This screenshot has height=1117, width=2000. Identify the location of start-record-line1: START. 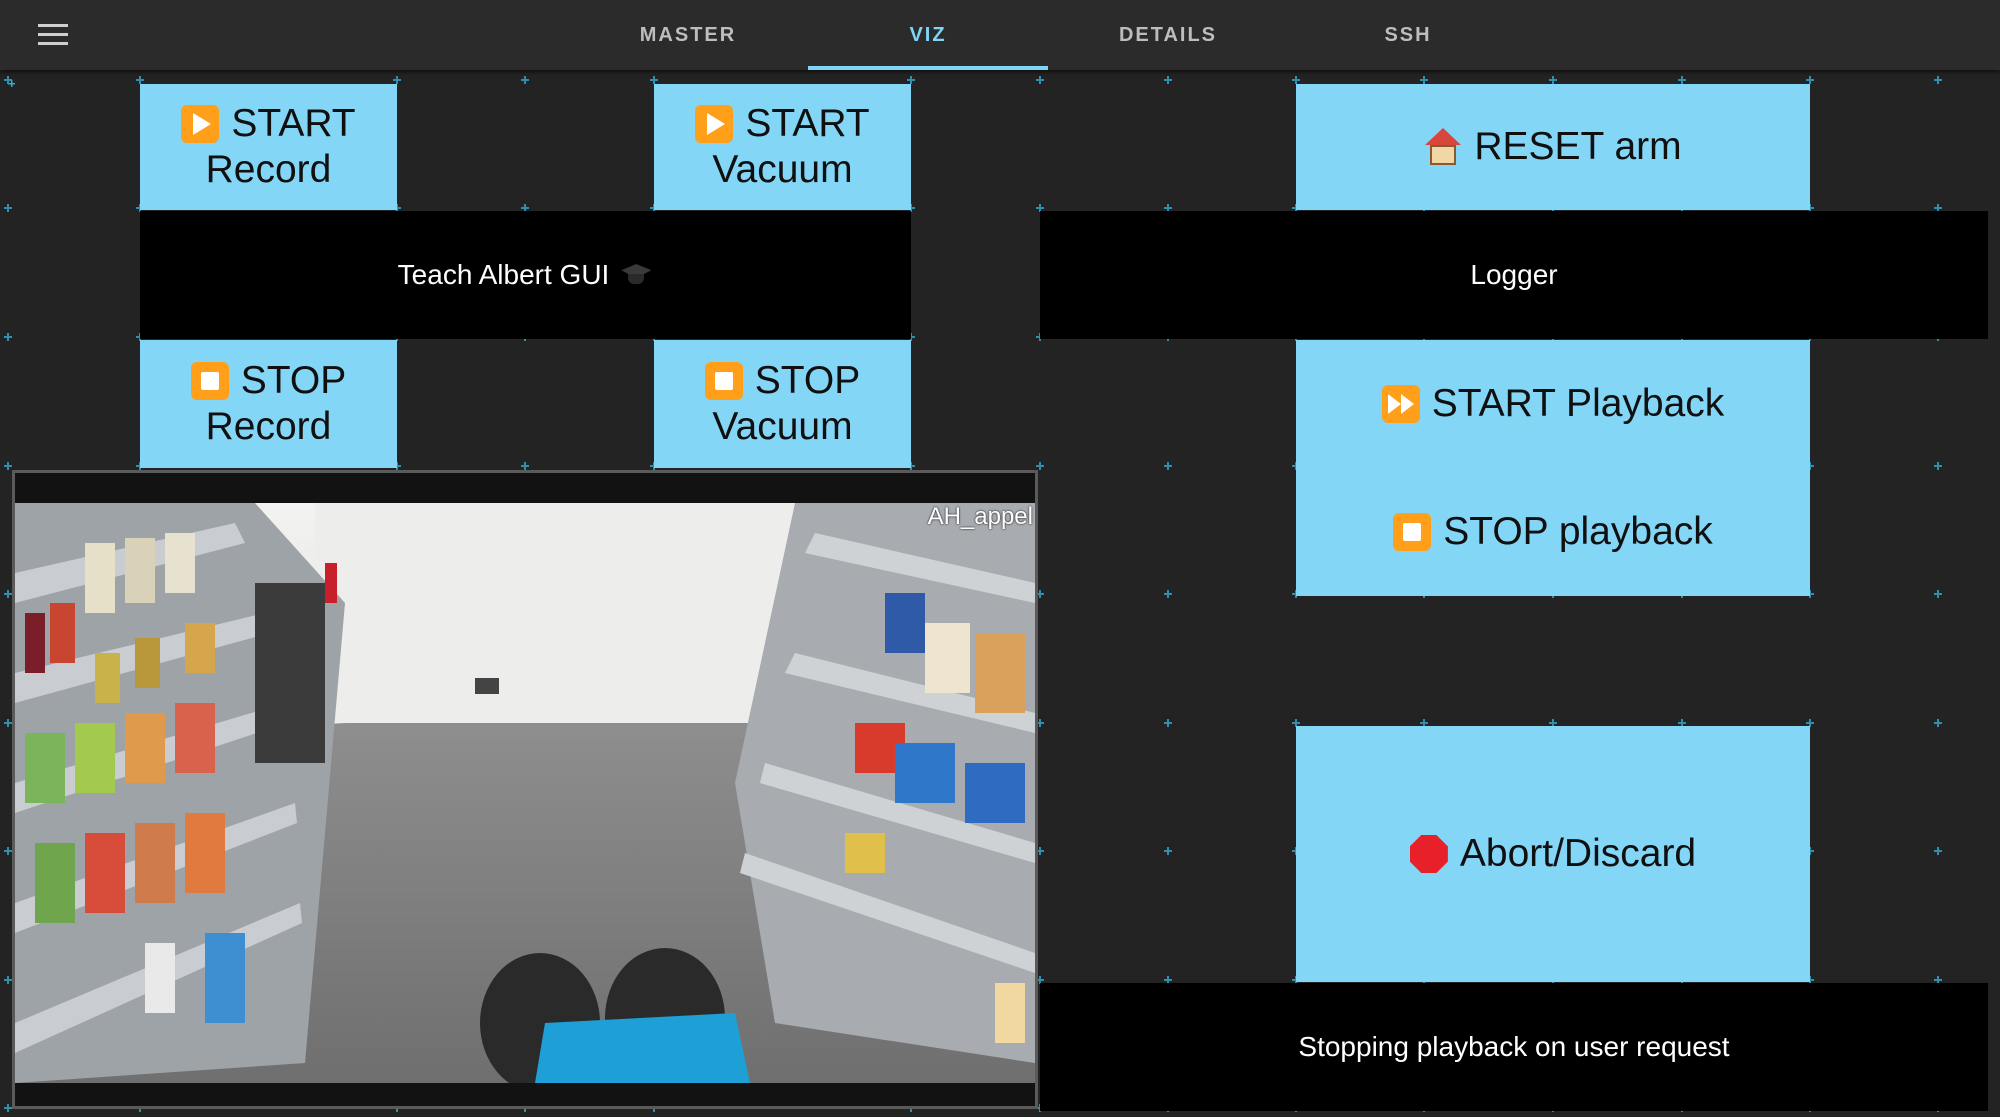
(293, 123).